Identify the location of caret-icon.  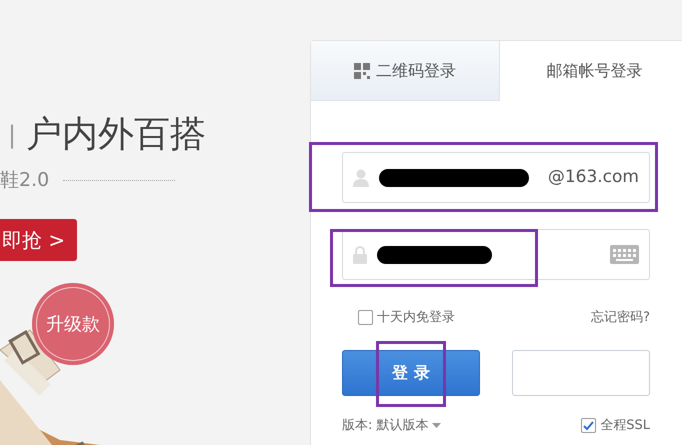
(436, 425).